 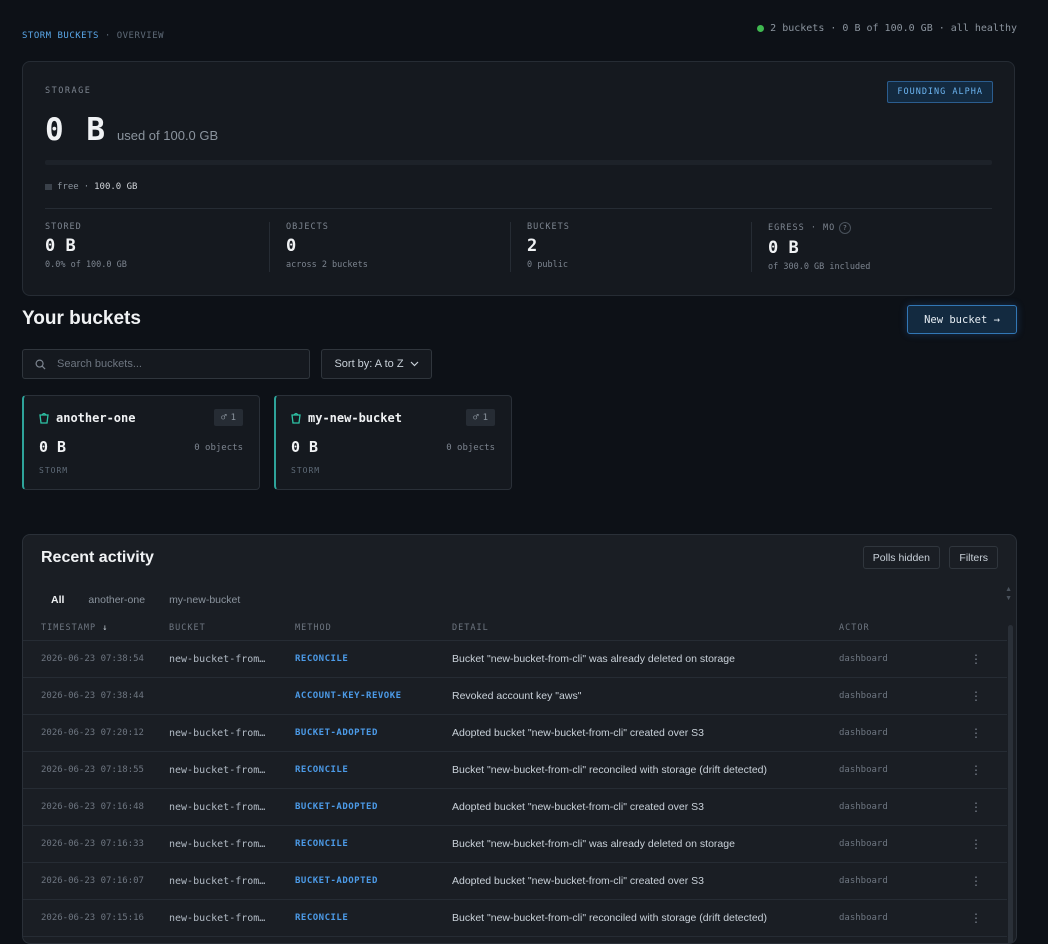 What do you see at coordinates (393, 442) in the screenshot?
I see `bucket-card-my-new-bucket: my-new-bucket ♂ 1 0 B 0 objects STORM` at bounding box center [393, 442].